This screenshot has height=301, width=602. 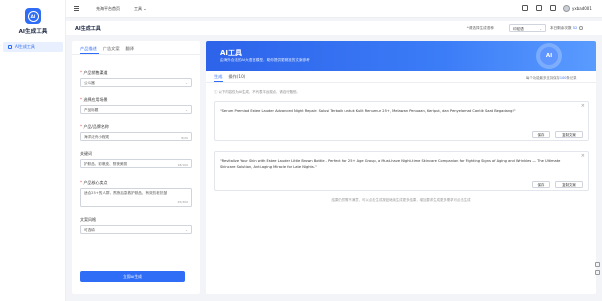 I want to click on sidebar: AI AI生成工具 AI生成工具, so click(x=33, y=150).